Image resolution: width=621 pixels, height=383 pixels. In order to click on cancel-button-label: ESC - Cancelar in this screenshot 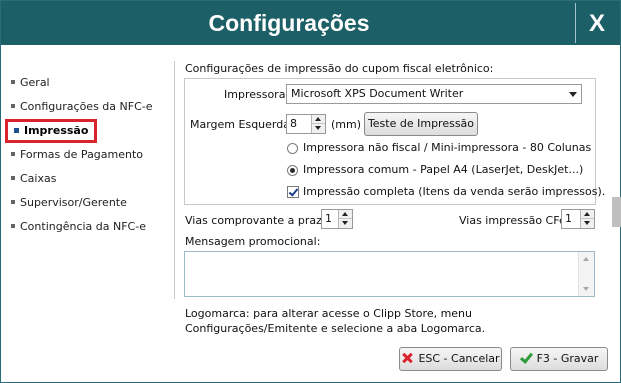, I will do `click(459, 358)`.